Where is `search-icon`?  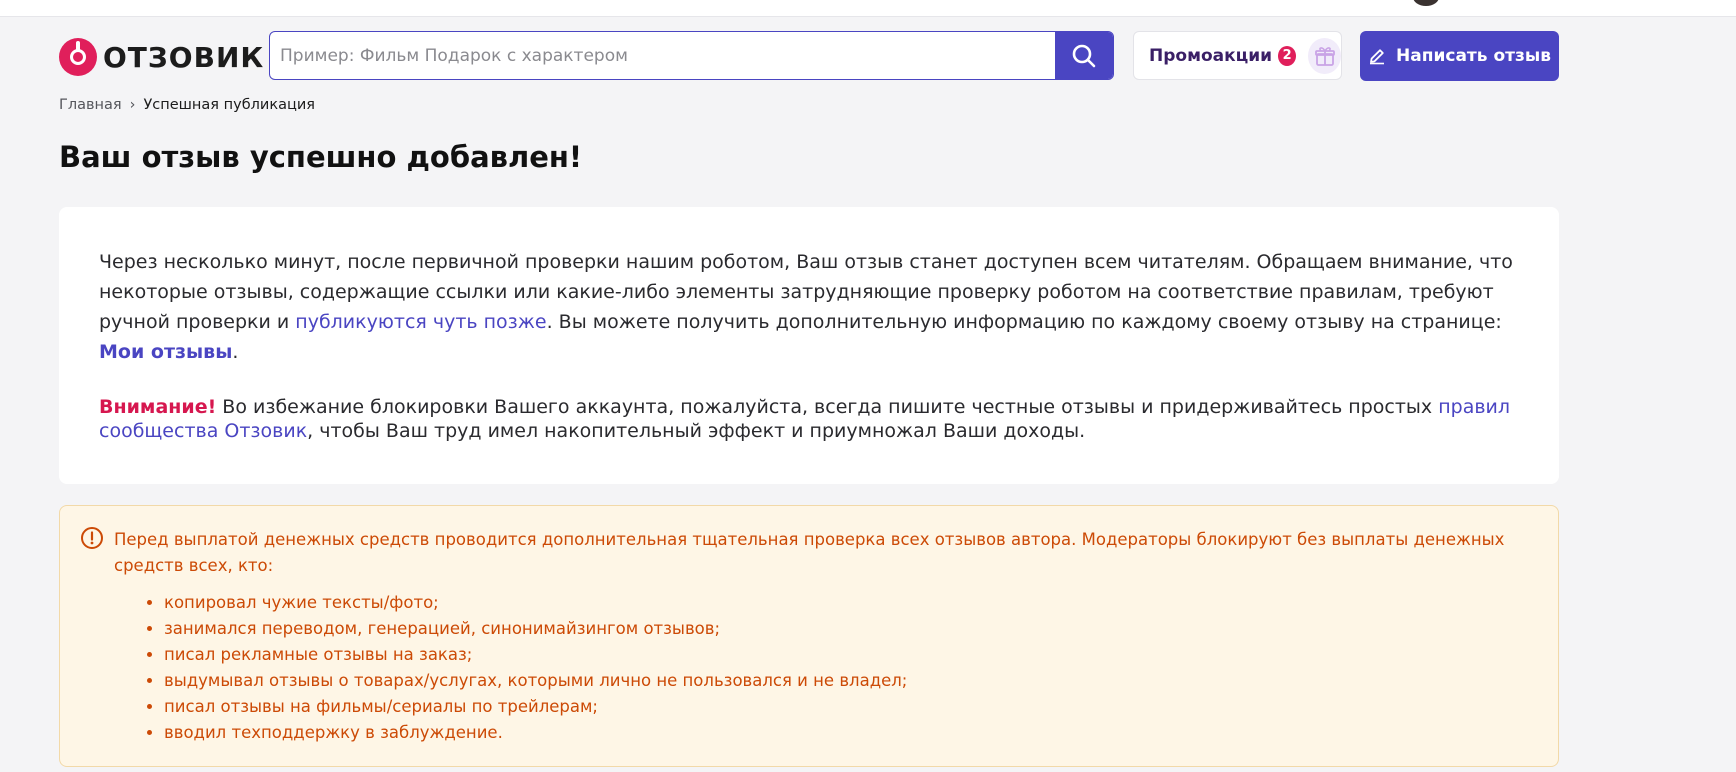 search-icon is located at coordinates (1084, 55).